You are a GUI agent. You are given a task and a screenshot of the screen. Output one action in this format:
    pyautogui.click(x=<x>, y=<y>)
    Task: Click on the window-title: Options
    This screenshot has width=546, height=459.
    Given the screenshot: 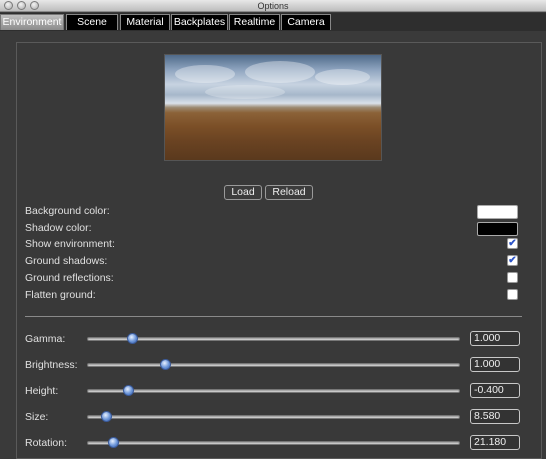 What is the action you would take?
    pyautogui.click(x=273, y=6)
    